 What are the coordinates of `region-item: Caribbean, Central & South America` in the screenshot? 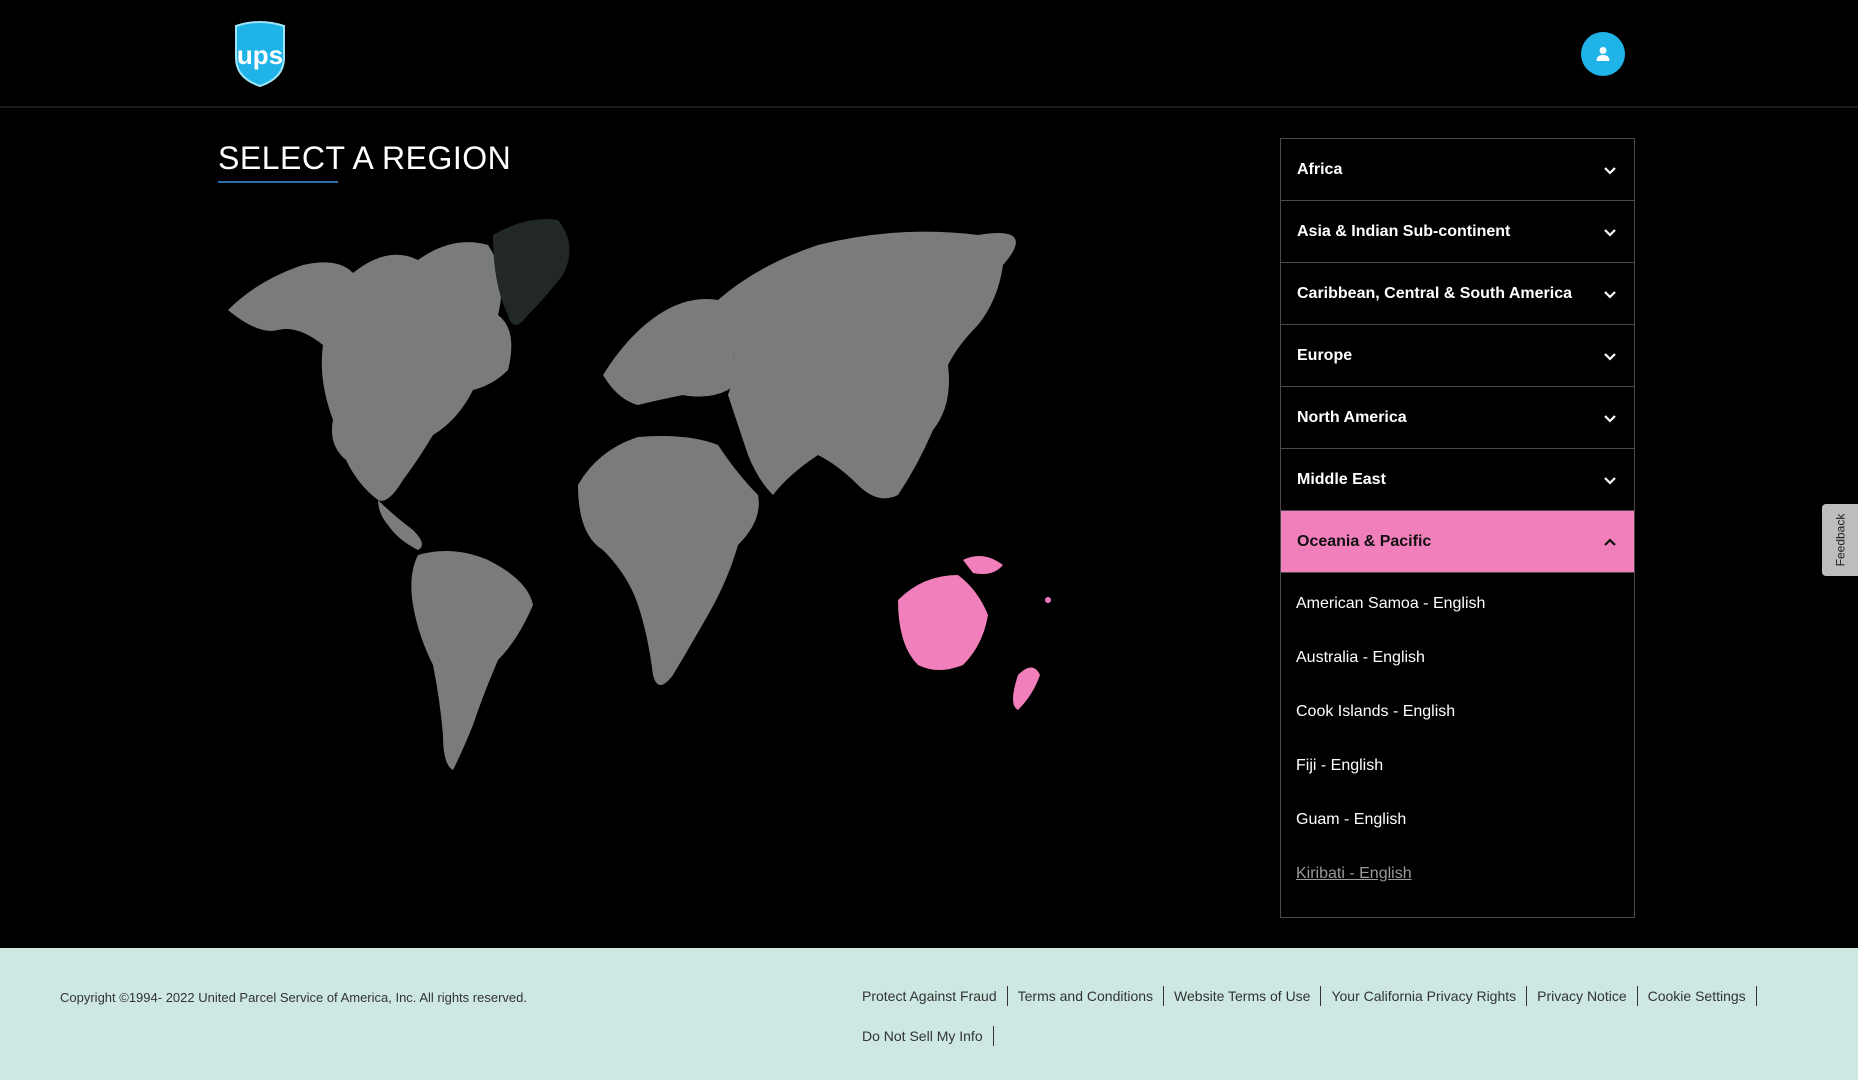 It's located at (1457, 294).